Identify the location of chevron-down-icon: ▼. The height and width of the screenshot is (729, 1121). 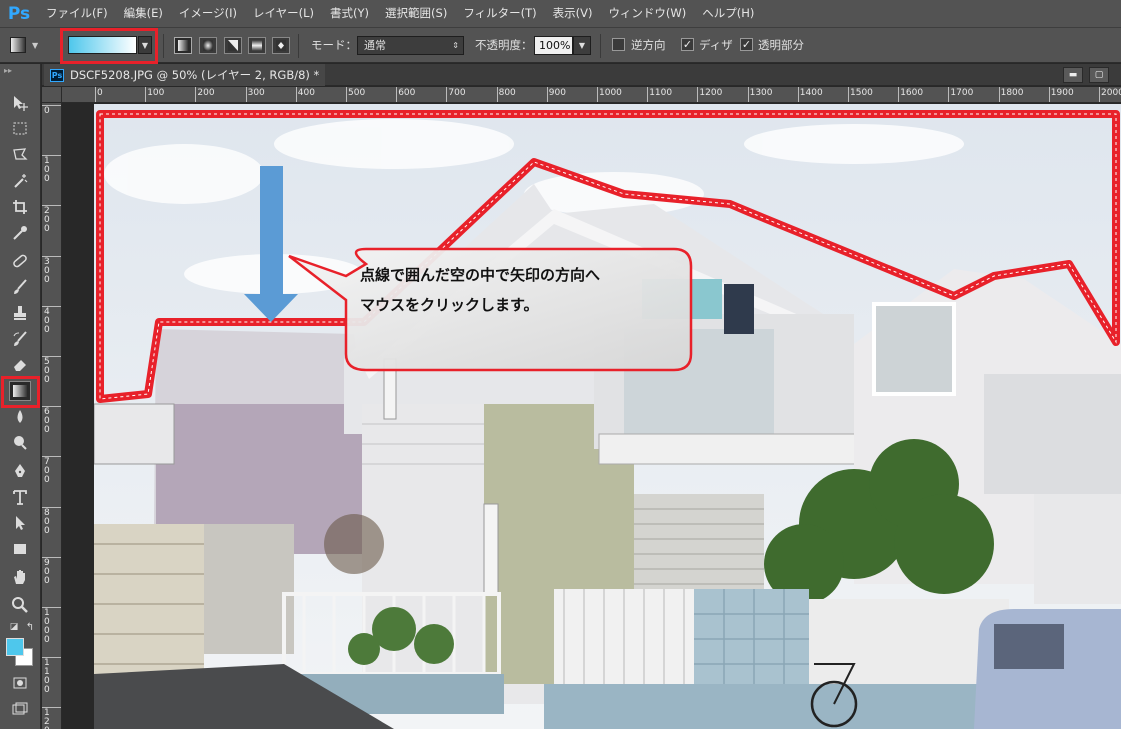
(35, 45).